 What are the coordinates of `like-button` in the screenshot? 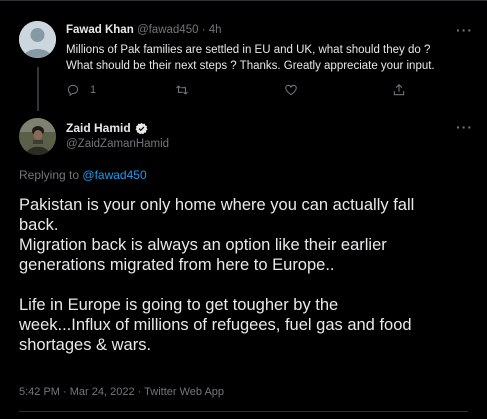 It's located at (291, 90).